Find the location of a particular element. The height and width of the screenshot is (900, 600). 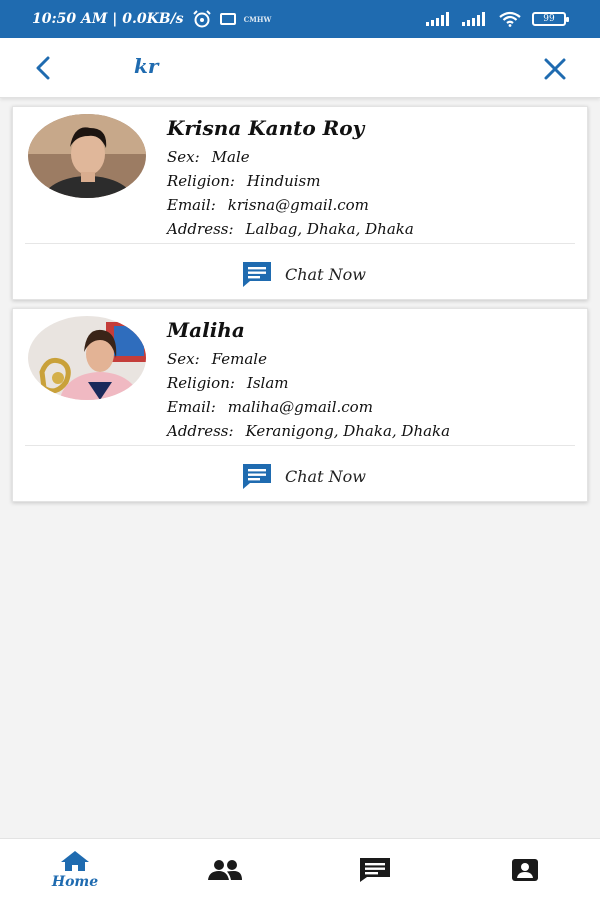

nav-people is located at coordinates (225, 869).